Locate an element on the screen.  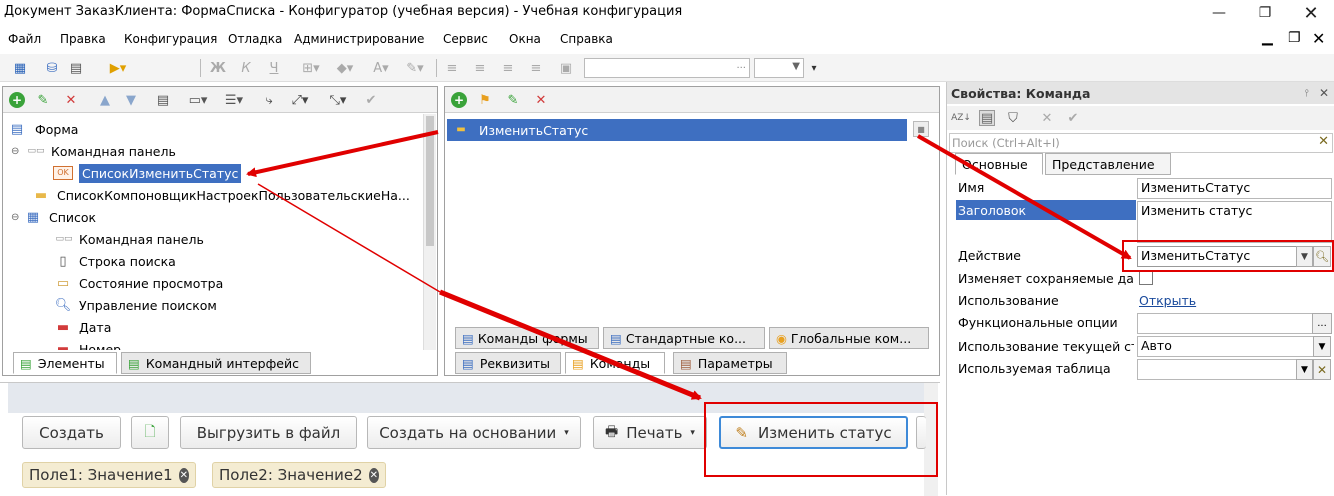
arrow-to-tree-item is located at coordinates (342, 154).